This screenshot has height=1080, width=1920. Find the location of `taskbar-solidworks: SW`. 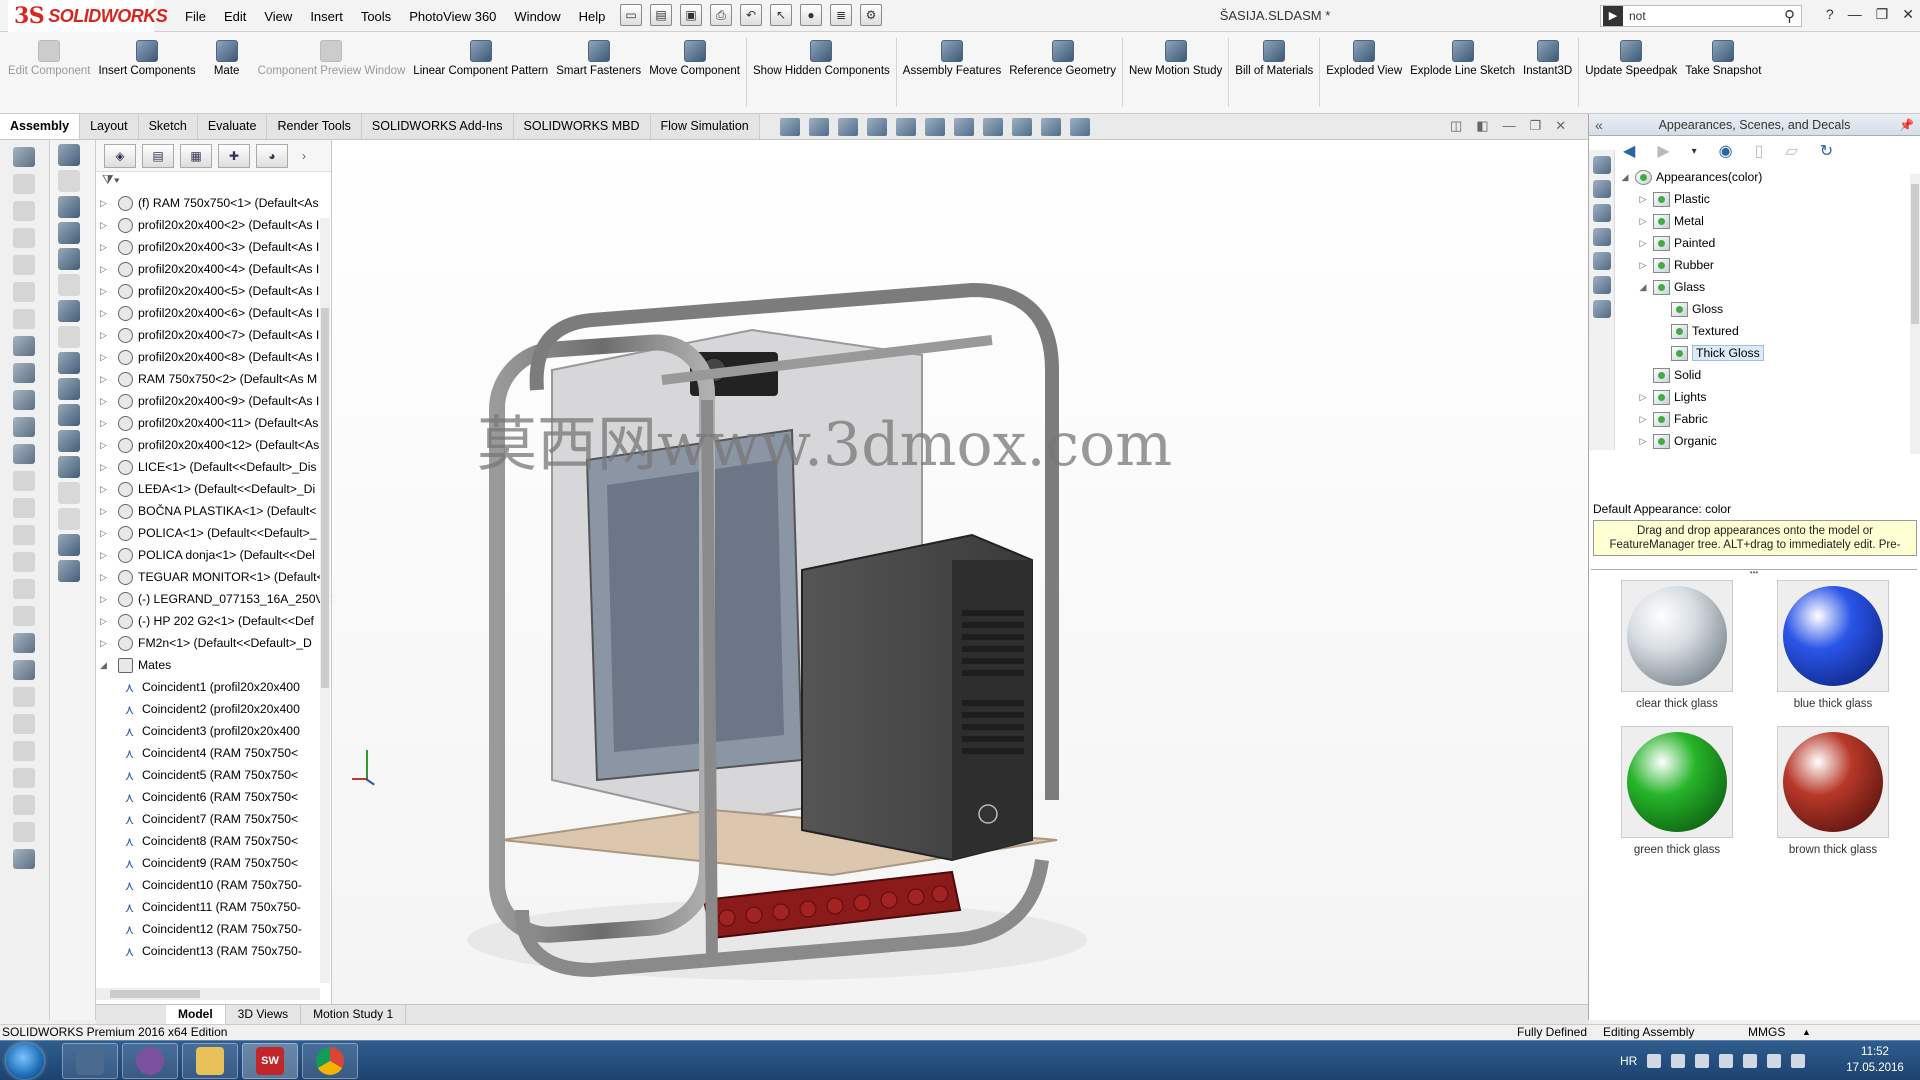

taskbar-solidworks: SW is located at coordinates (270, 1061).